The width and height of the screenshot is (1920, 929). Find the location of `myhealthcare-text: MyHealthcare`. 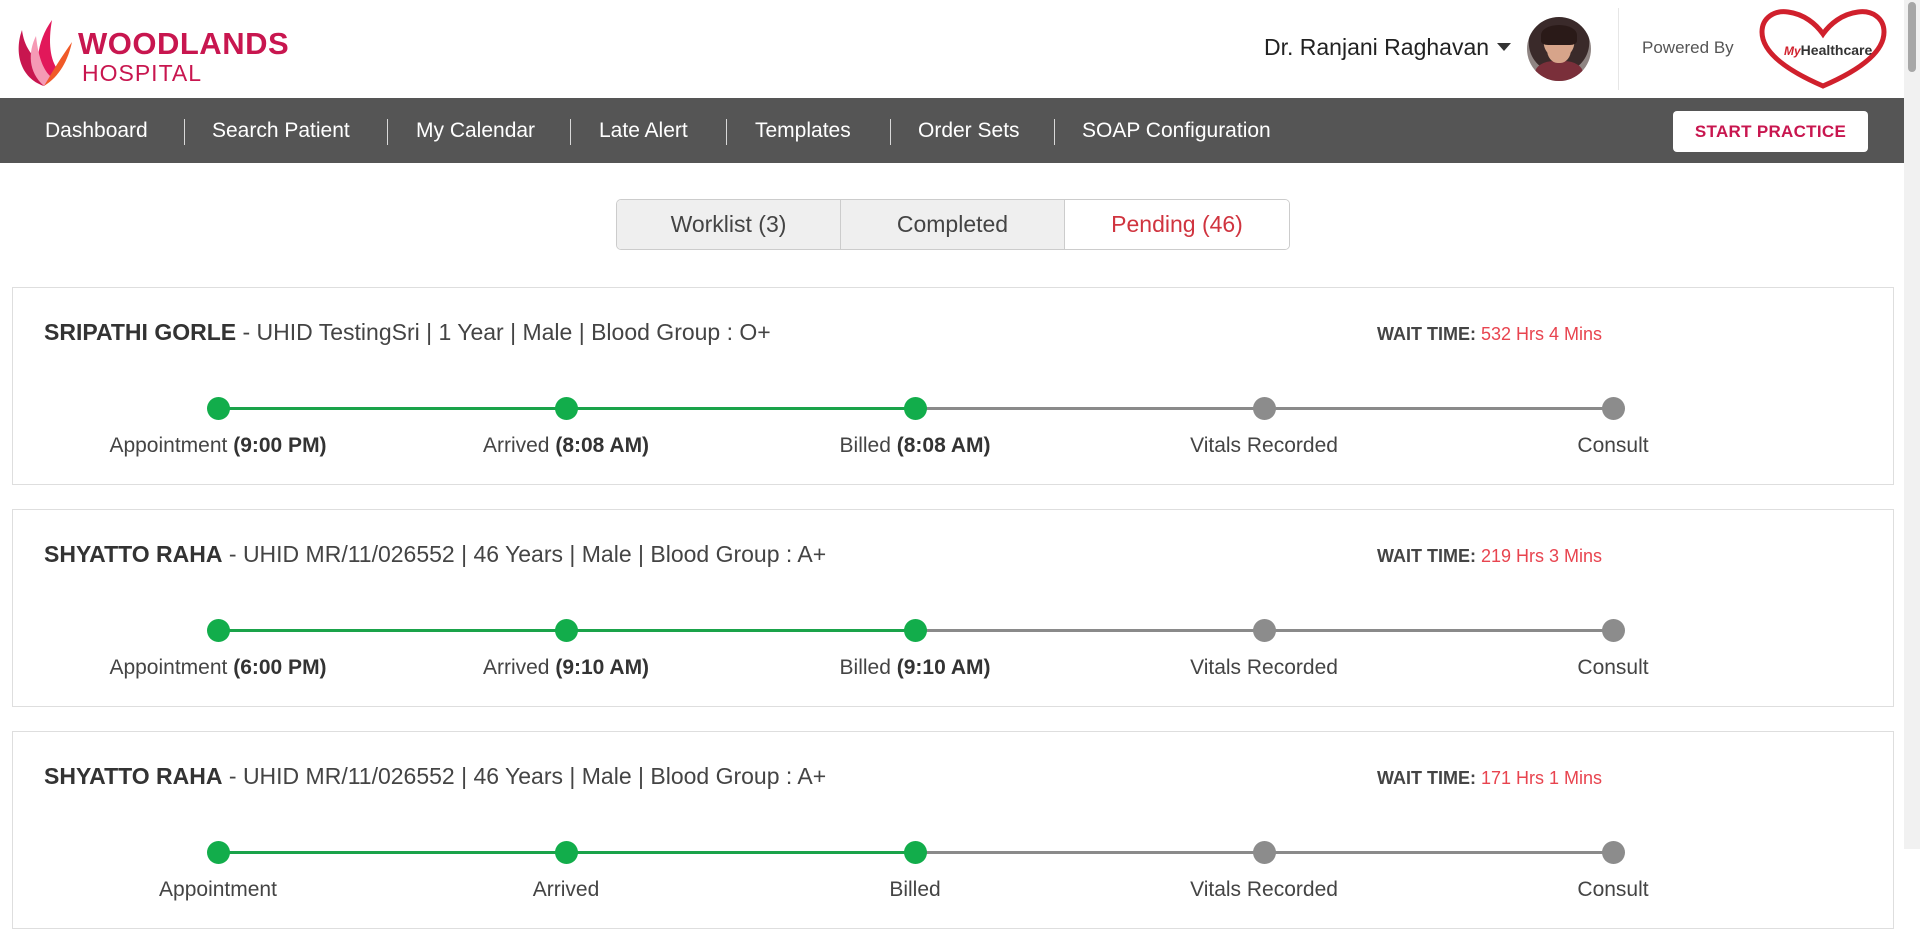

myhealthcare-text: MyHealthcare is located at coordinates (1828, 50).